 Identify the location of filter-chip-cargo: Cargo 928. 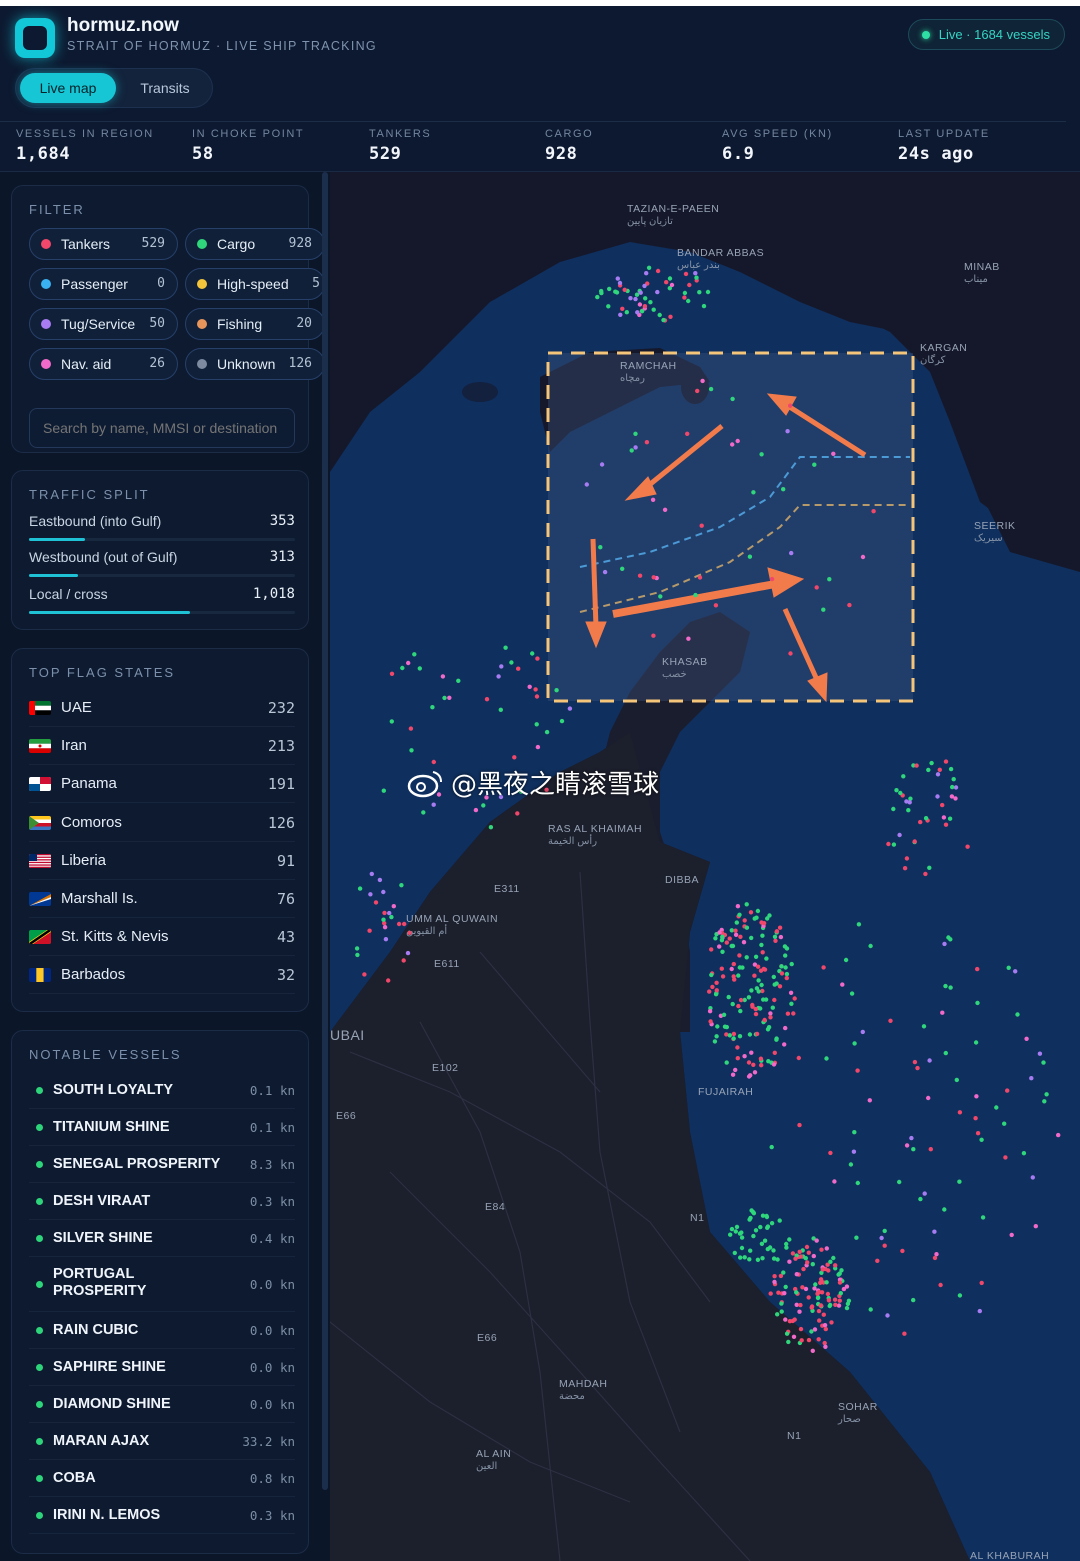
(255, 244).